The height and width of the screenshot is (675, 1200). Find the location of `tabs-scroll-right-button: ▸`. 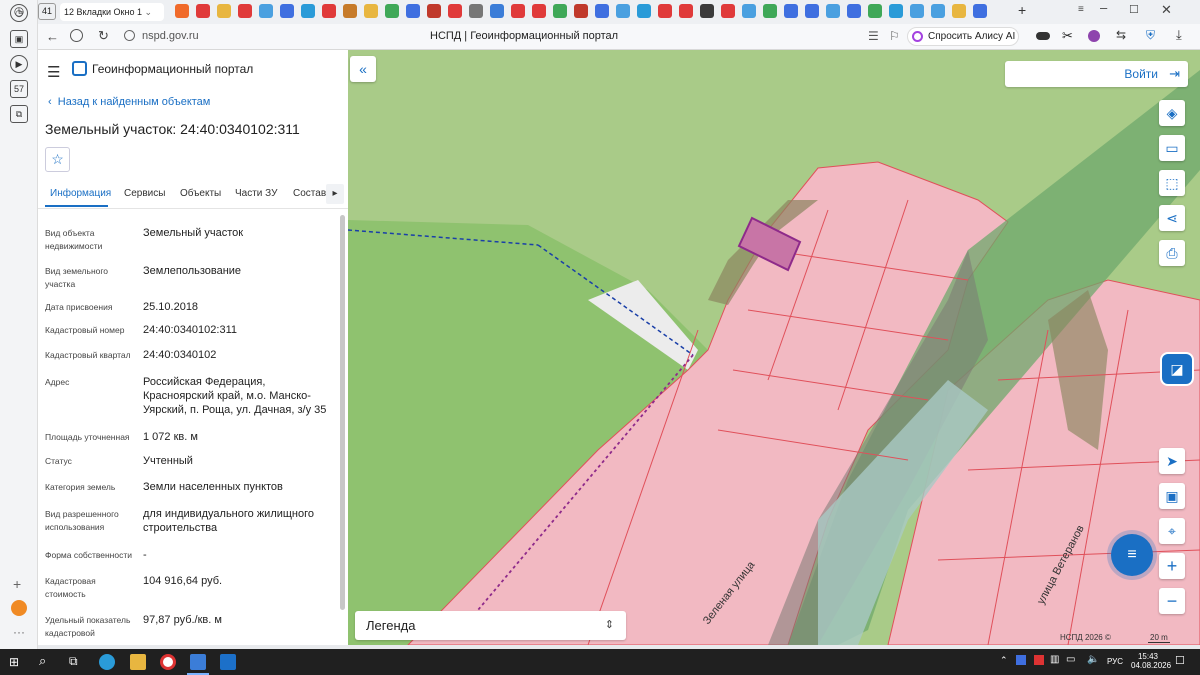

tabs-scroll-right-button: ▸ is located at coordinates (335, 194).